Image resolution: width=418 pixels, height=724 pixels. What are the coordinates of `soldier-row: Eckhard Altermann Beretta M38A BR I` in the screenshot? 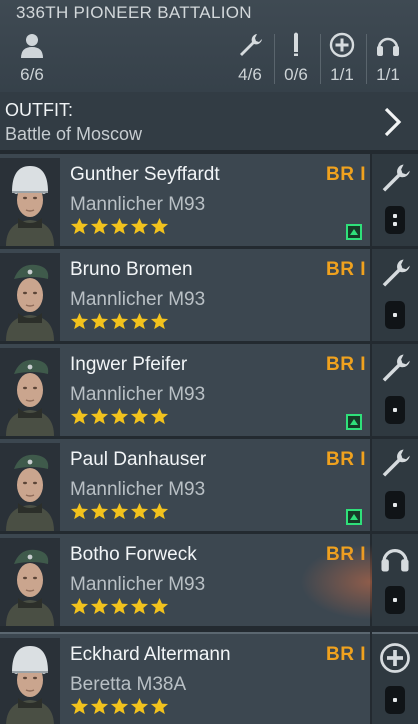 It's located at (209, 678).